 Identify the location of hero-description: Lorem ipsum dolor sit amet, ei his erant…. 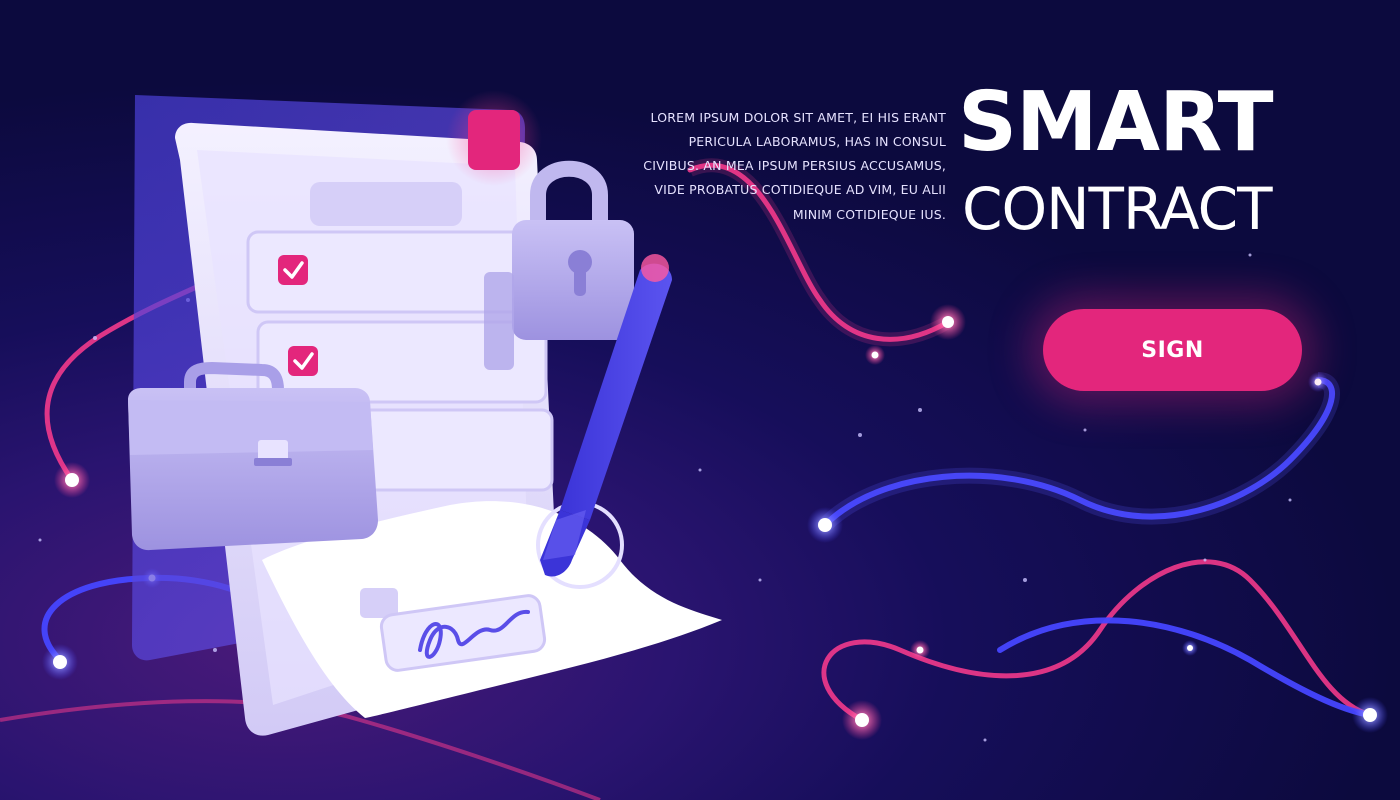
(794, 165).